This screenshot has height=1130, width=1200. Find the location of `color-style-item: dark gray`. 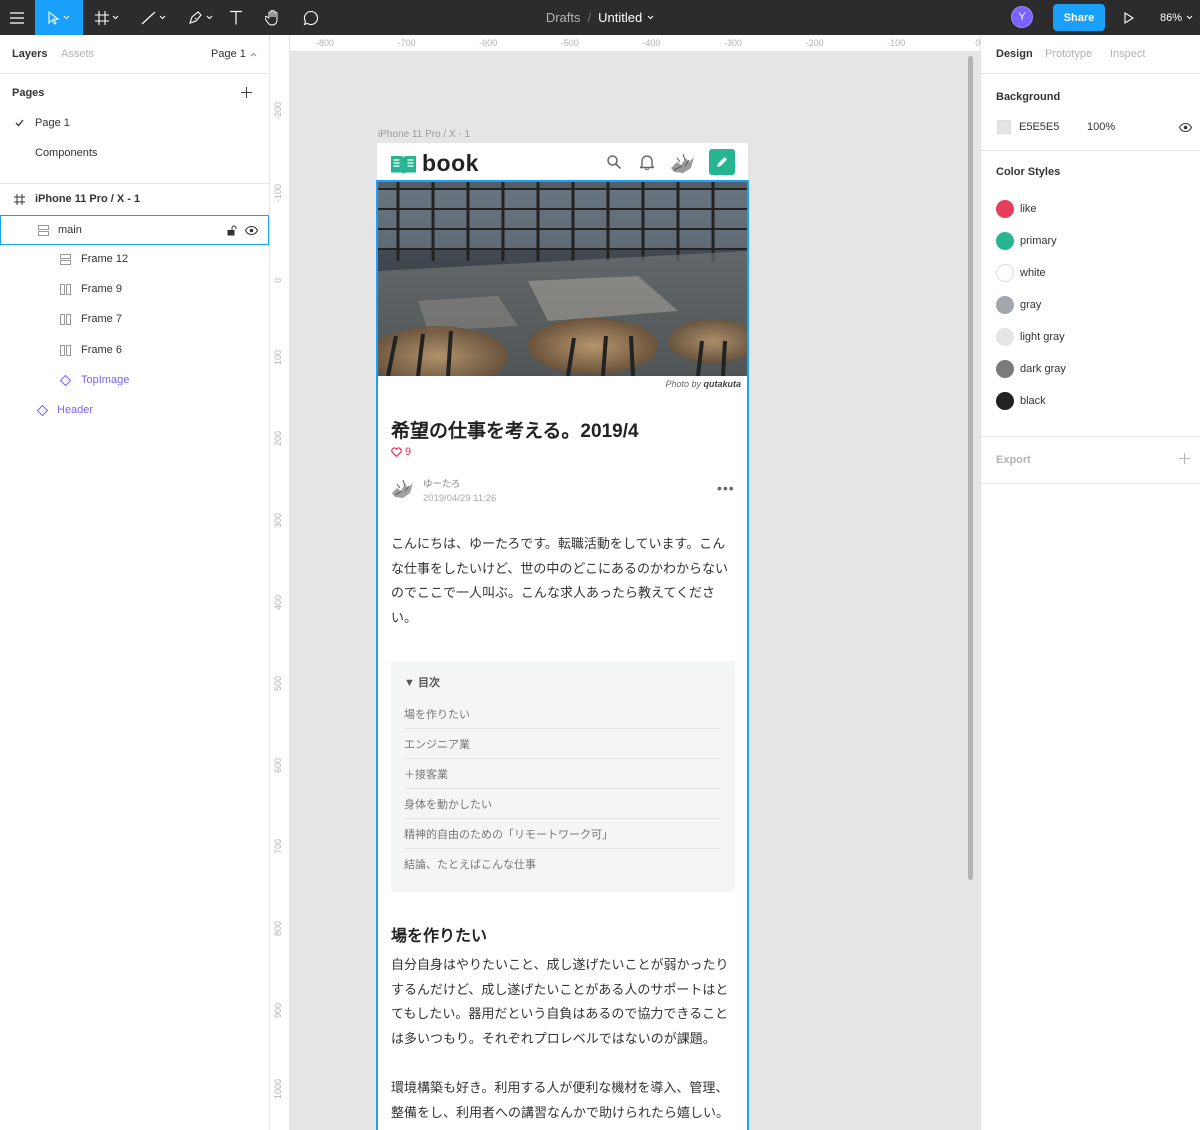

color-style-item: dark gray is located at coordinates (1090, 370).